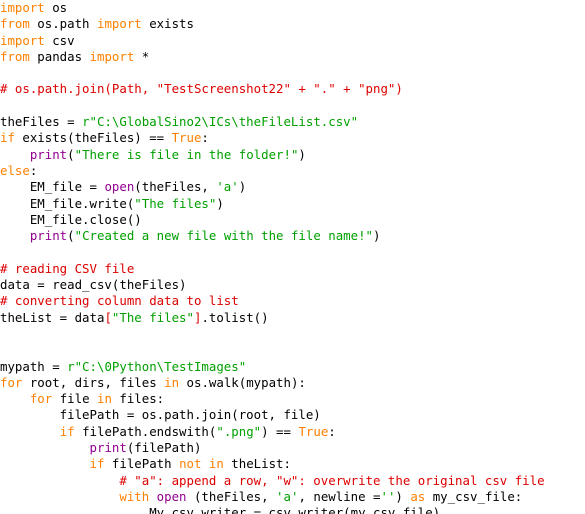 This screenshot has width=585, height=514. What do you see at coordinates (292, 269) in the screenshot?
I see `code-line: # reading CSV file` at bounding box center [292, 269].